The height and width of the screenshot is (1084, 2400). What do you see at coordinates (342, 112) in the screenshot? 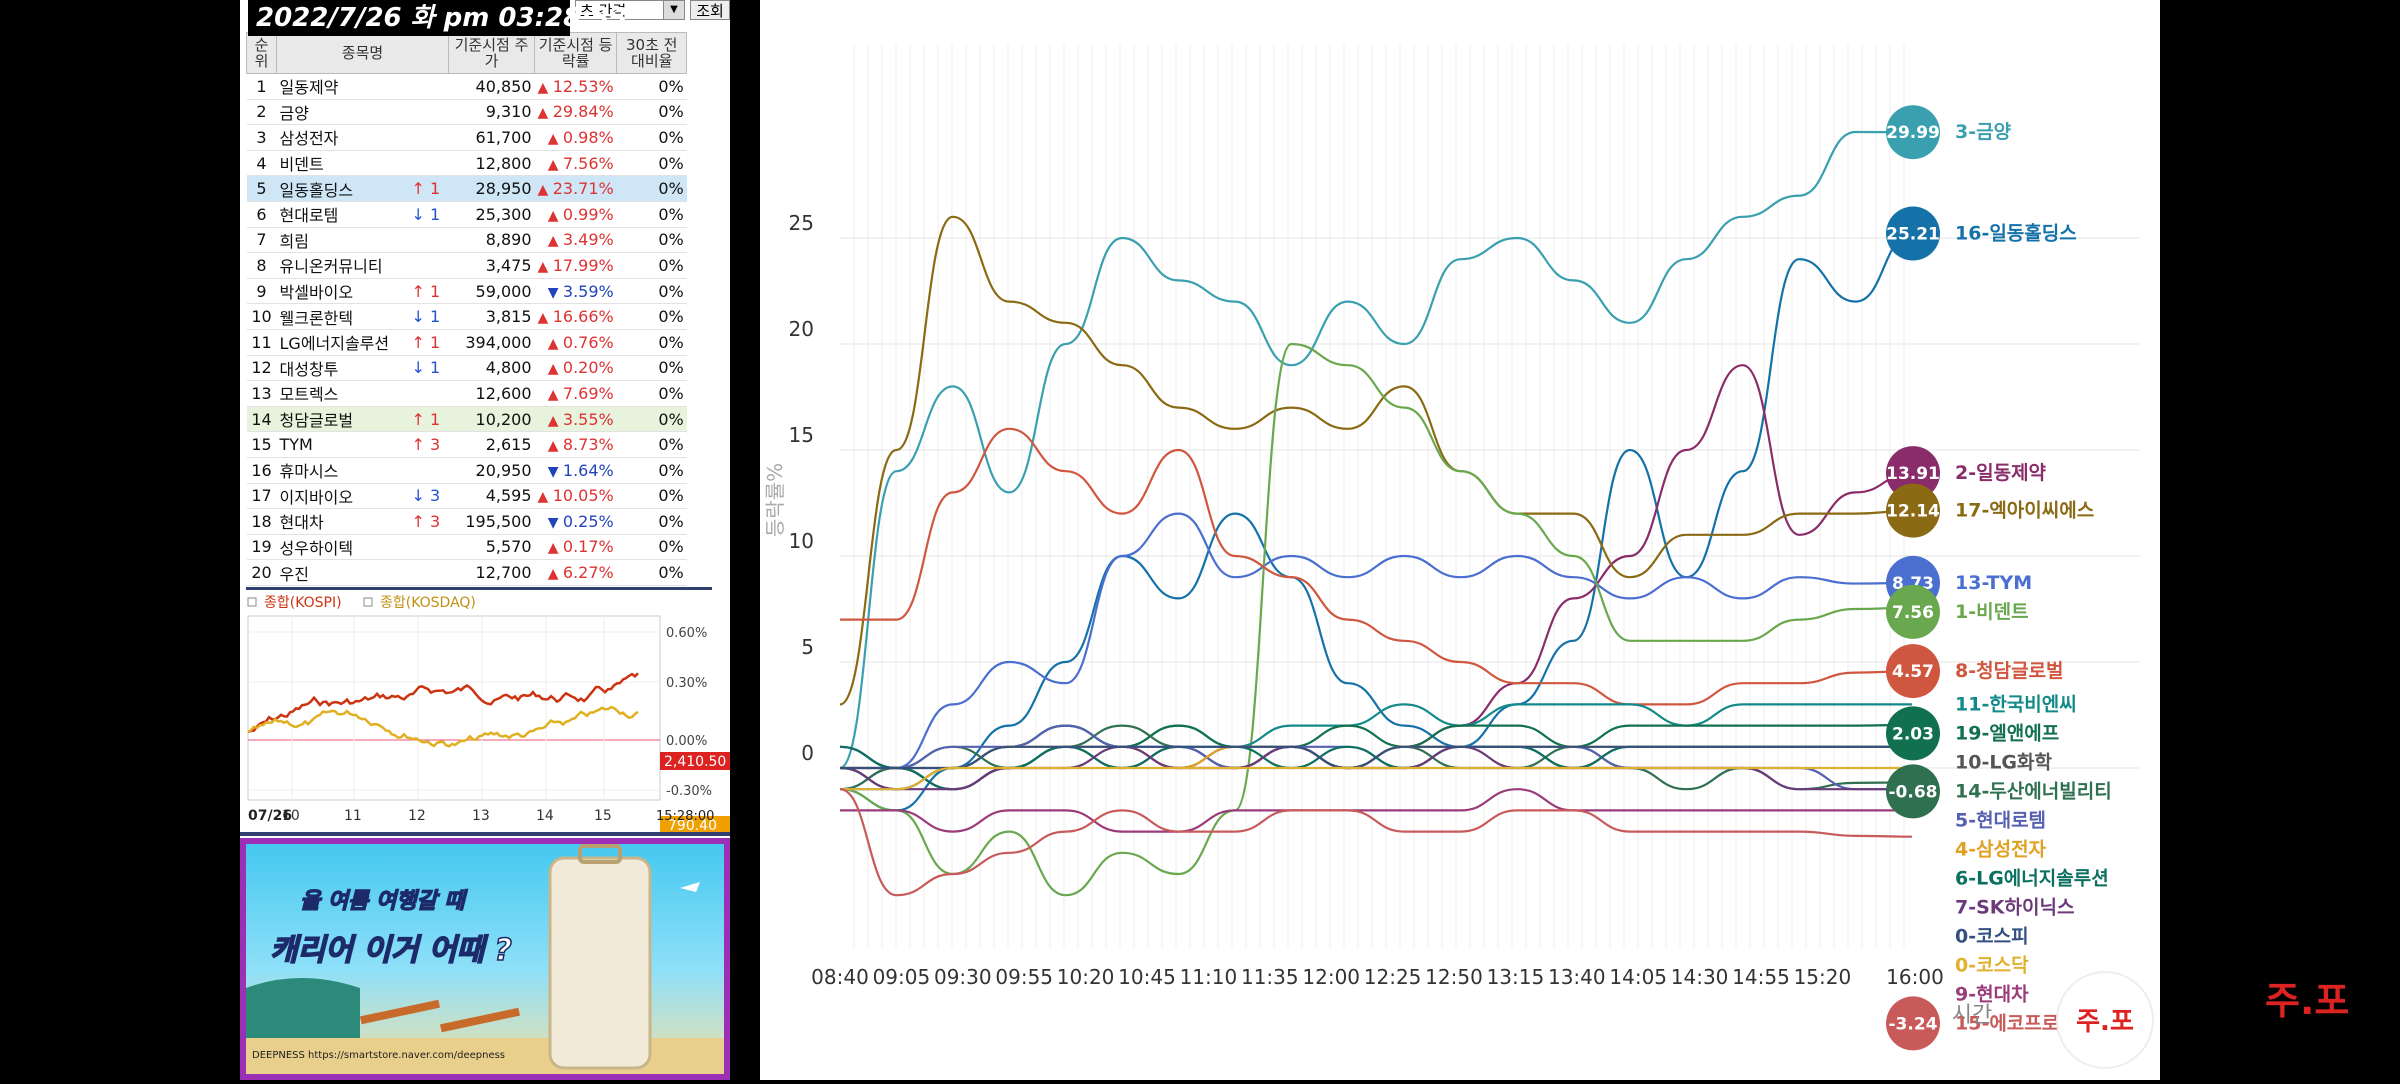
I see `cell-name: 금양` at bounding box center [342, 112].